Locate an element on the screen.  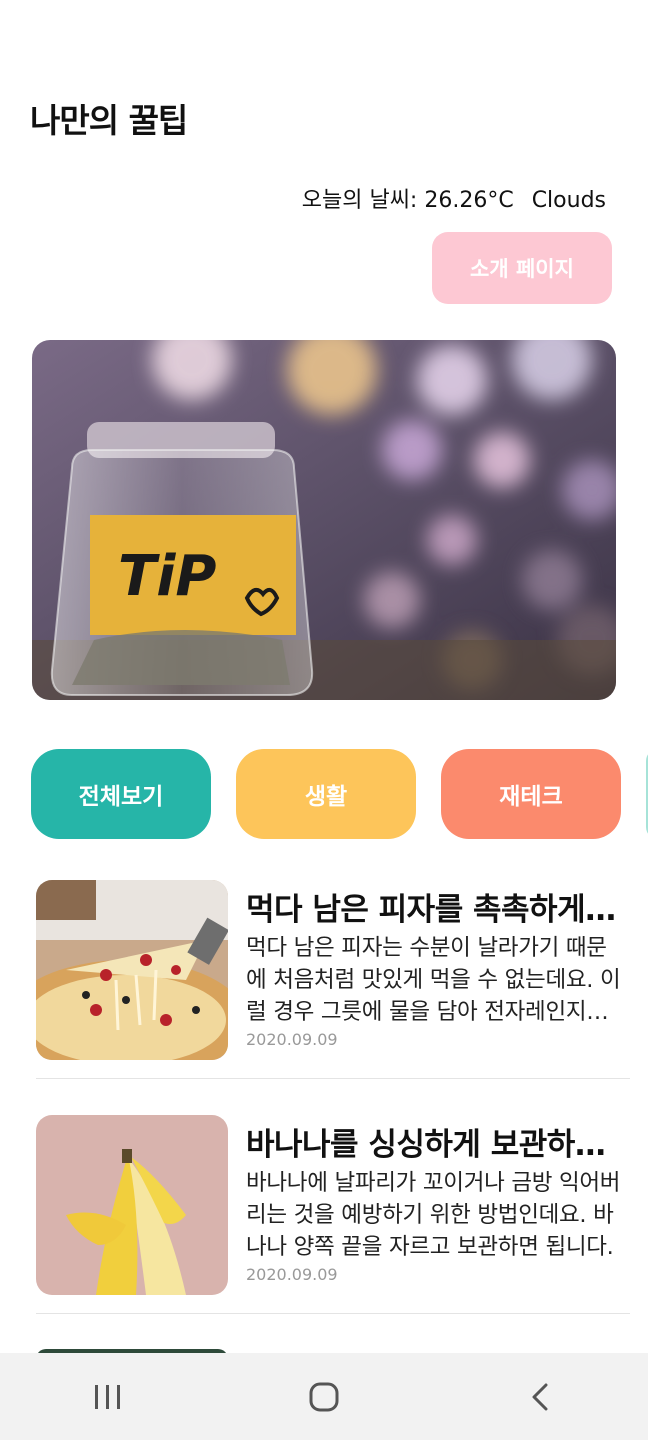
page-title: 나만의 꿀팁 is located at coordinates (109, 120).